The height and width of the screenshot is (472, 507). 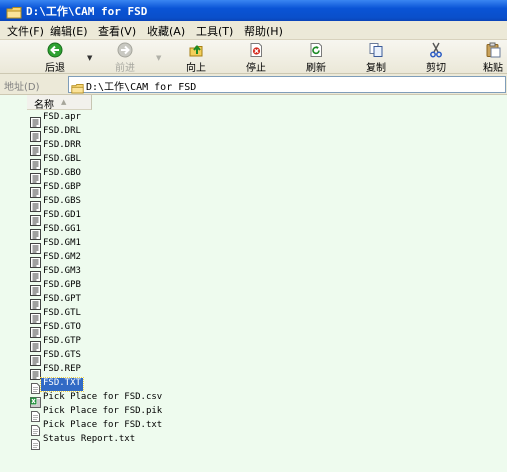 What do you see at coordinates (62, 229) in the screenshot?
I see `file-name: FSD.GG1` at bounding box center [62, 229].